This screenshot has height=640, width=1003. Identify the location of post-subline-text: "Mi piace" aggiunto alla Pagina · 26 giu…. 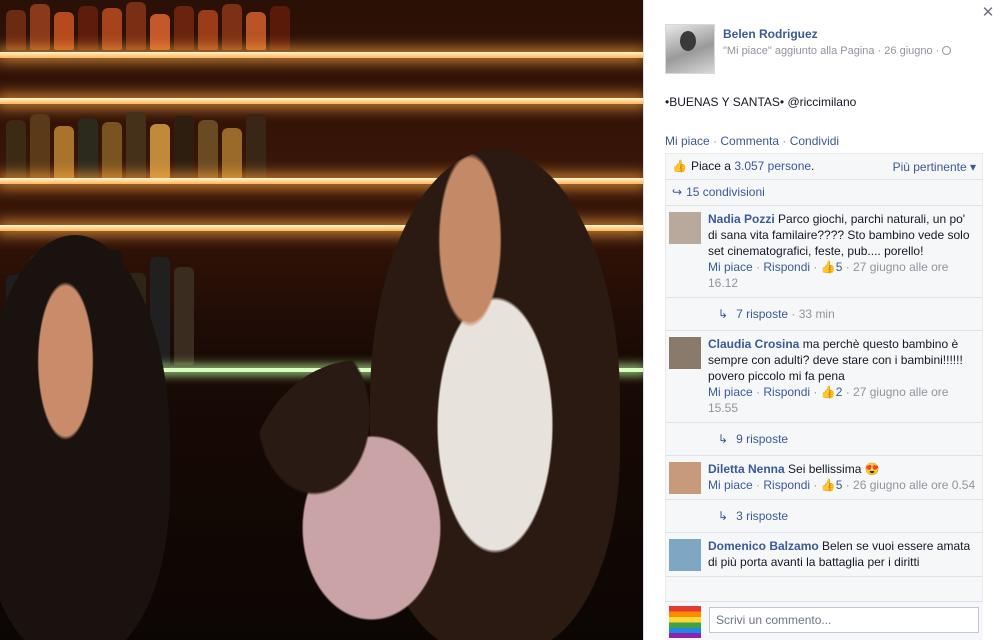
(831, 51).